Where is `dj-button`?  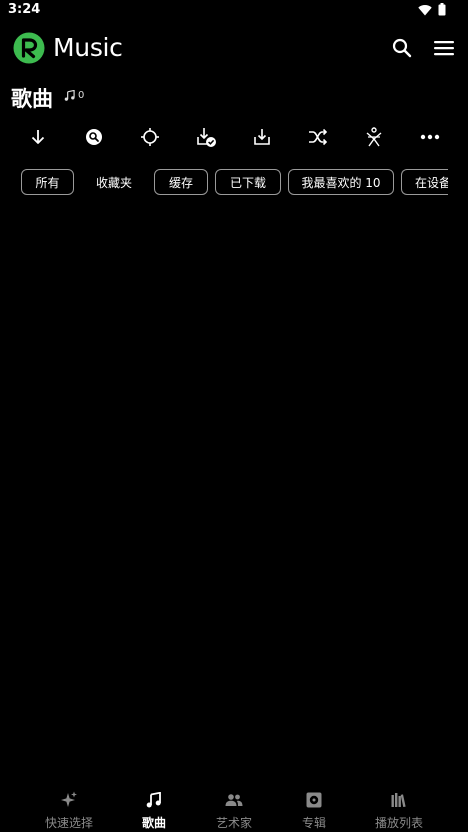
dj-button is located at coordinates (374, 137).